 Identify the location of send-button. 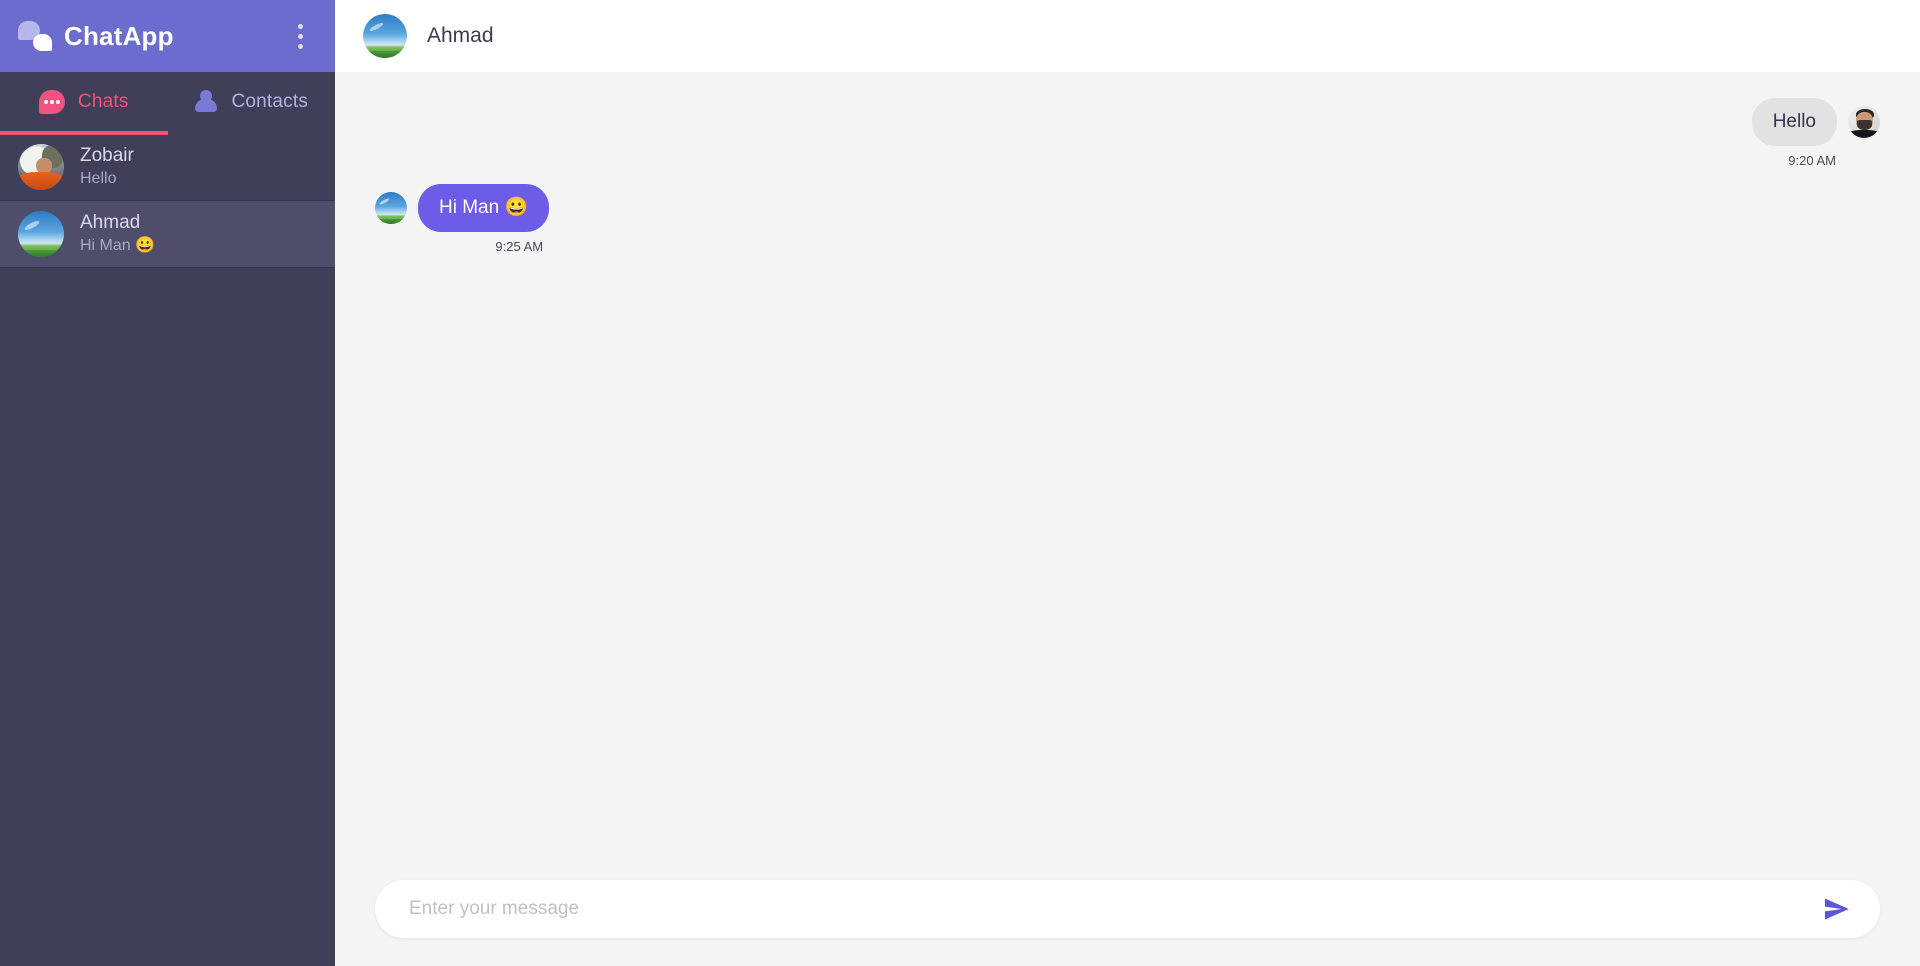
(1836, 909).